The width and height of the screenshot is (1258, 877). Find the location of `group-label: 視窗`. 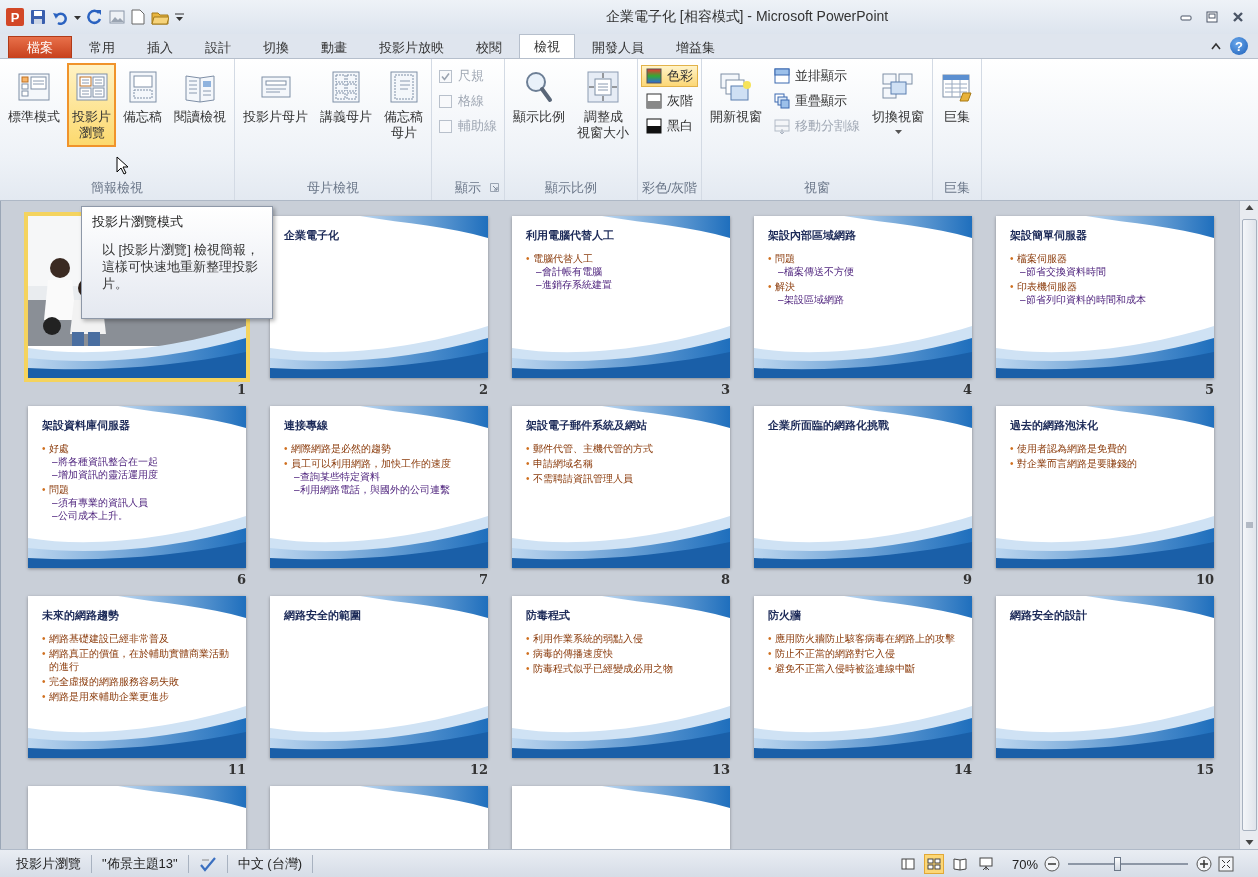

group-label: 視窗 is located at coordinates (817, 188).